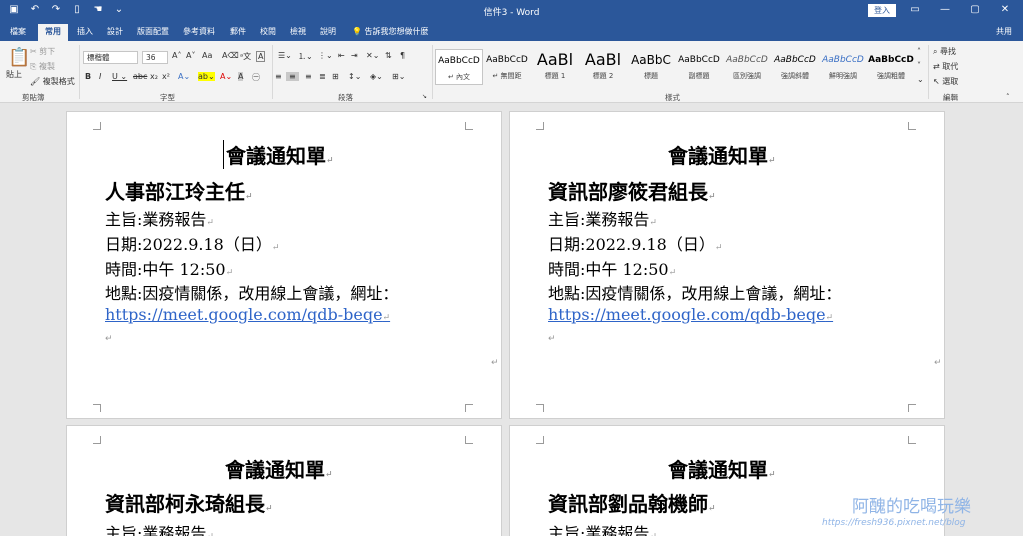 Image resolution: width=1023 pixels, height=536 pixels. Describe the element at coordinates (245, 56) in the screenshot. I see `phonetic-guide-icon: ᵃ文` at that location.